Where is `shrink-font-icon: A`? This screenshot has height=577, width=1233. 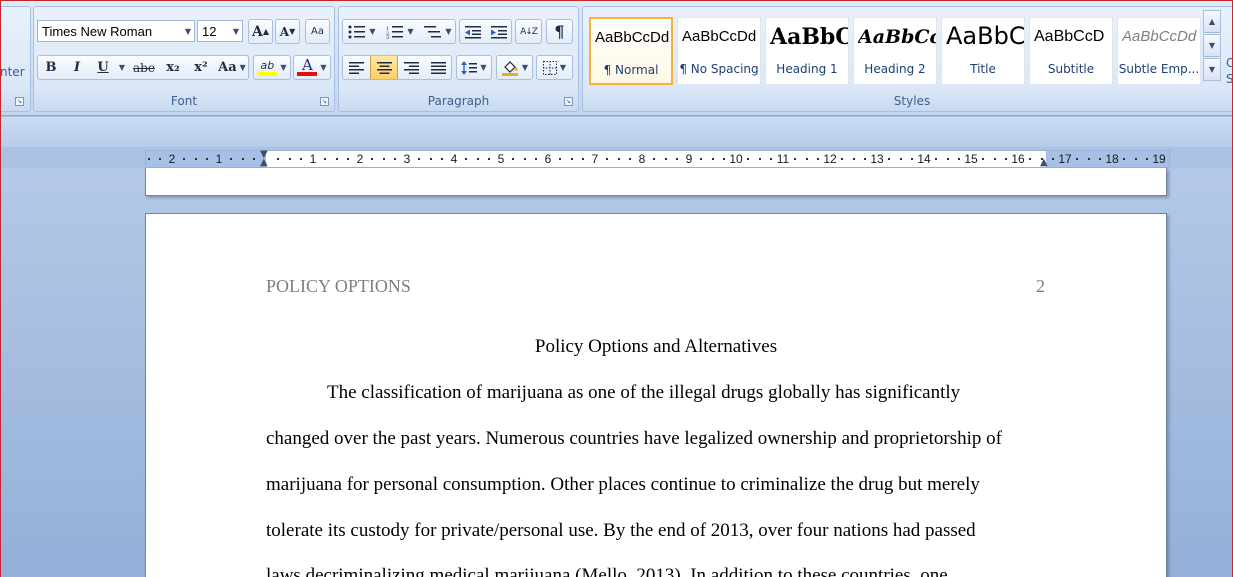
shrink-font-icon: A is located at coordinates (284, 31).